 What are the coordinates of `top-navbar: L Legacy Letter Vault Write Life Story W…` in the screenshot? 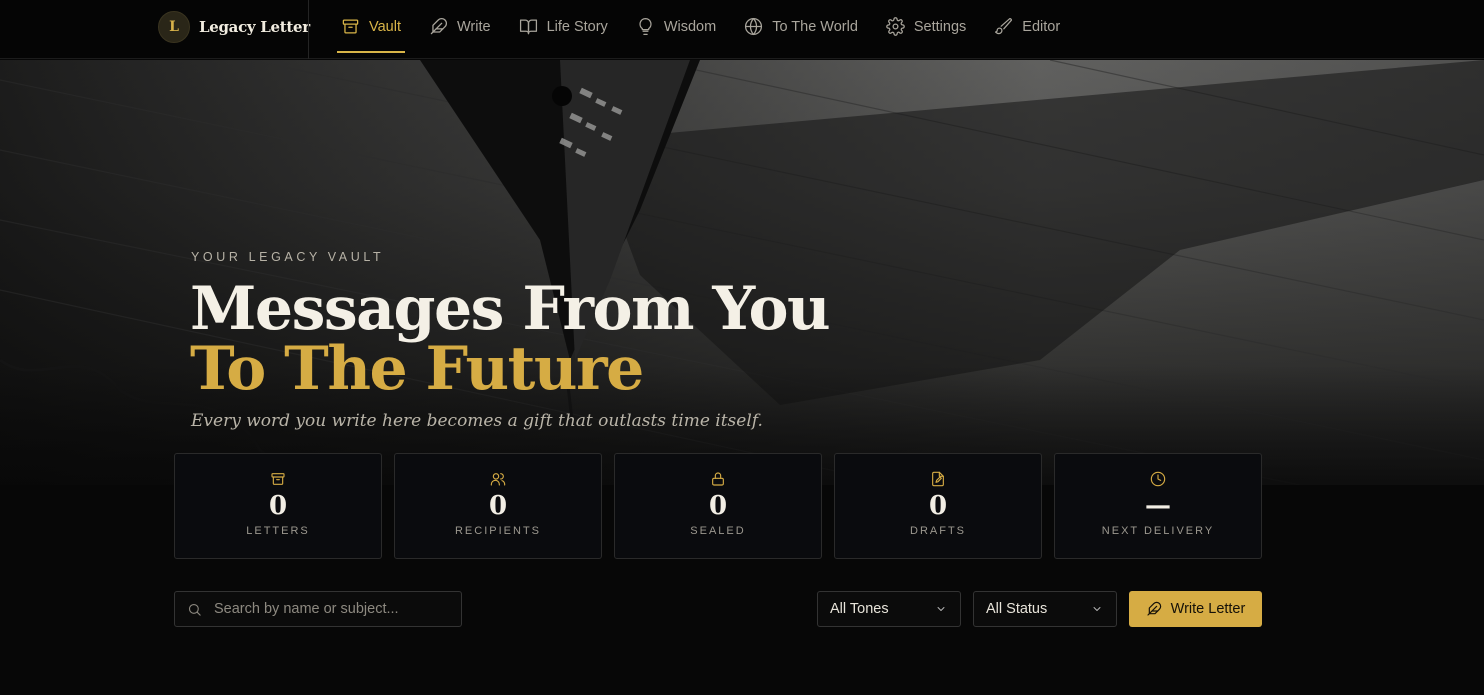 It's located at (742, 29).